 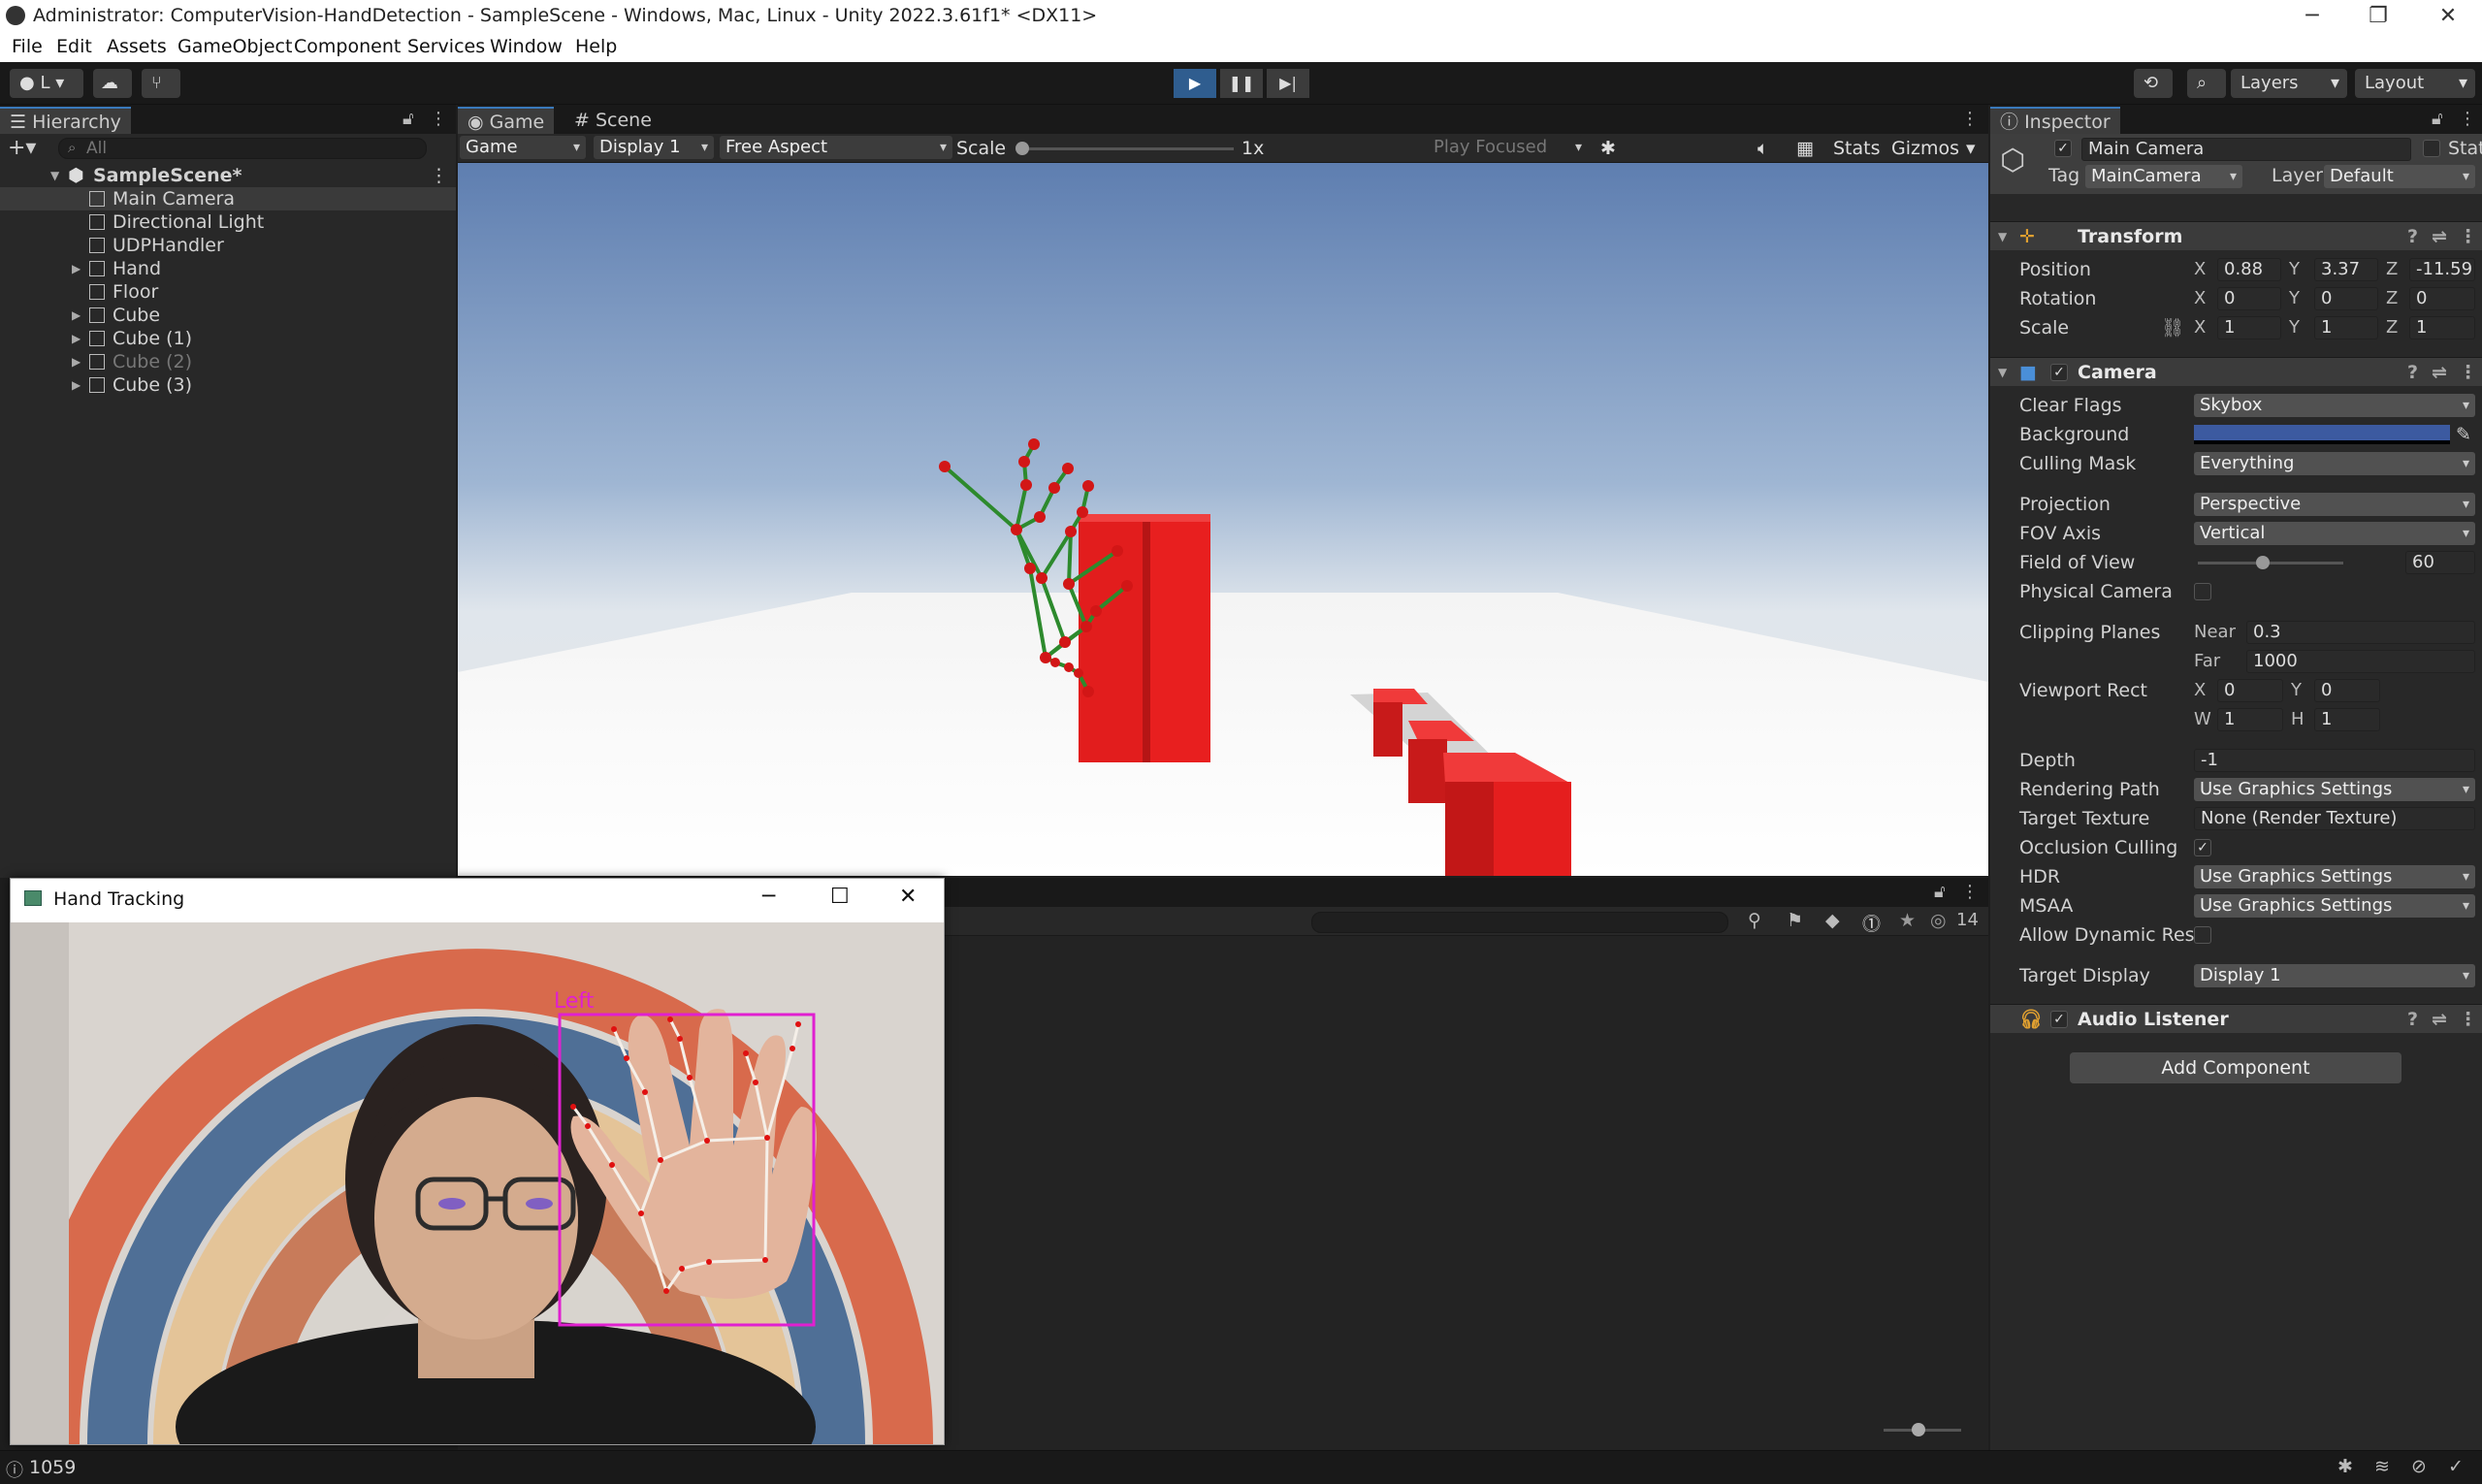 I want to click on vp-h-field: 1, so click(x=2347, y=719).